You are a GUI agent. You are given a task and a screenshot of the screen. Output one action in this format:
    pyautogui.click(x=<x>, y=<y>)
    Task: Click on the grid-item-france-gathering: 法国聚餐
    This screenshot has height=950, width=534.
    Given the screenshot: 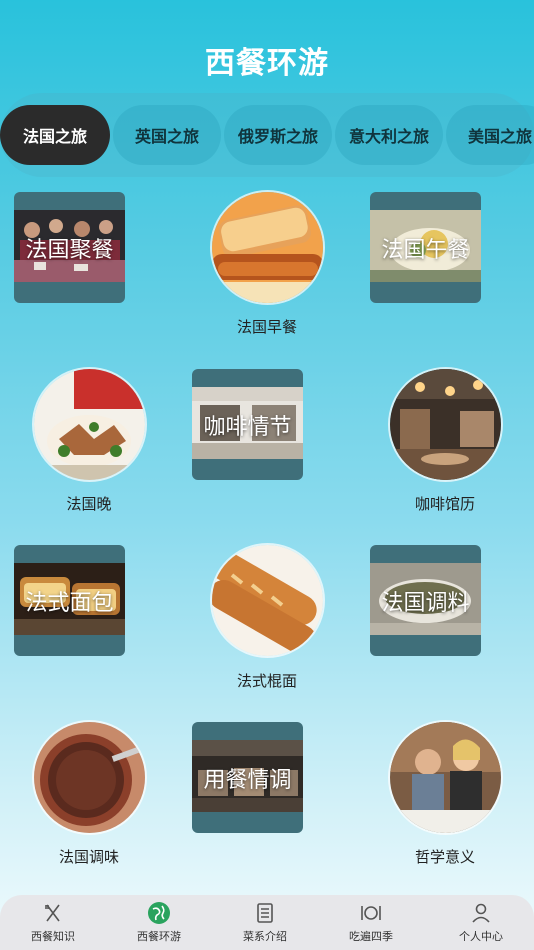 What is the action you would take?
    pyautogui.click(x=69, y=247)
    